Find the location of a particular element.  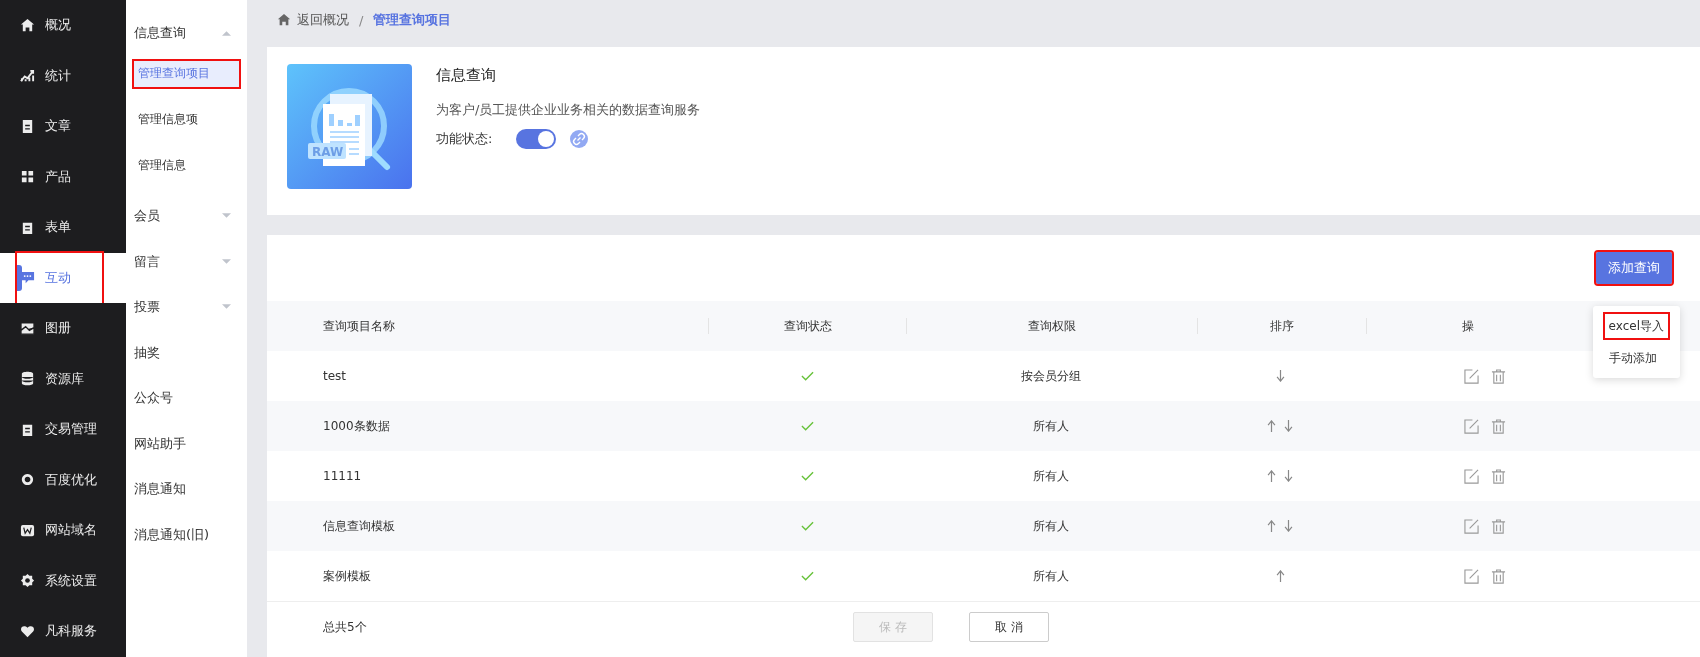

status-label: 功能状态: is located at coordinates (464, 139).